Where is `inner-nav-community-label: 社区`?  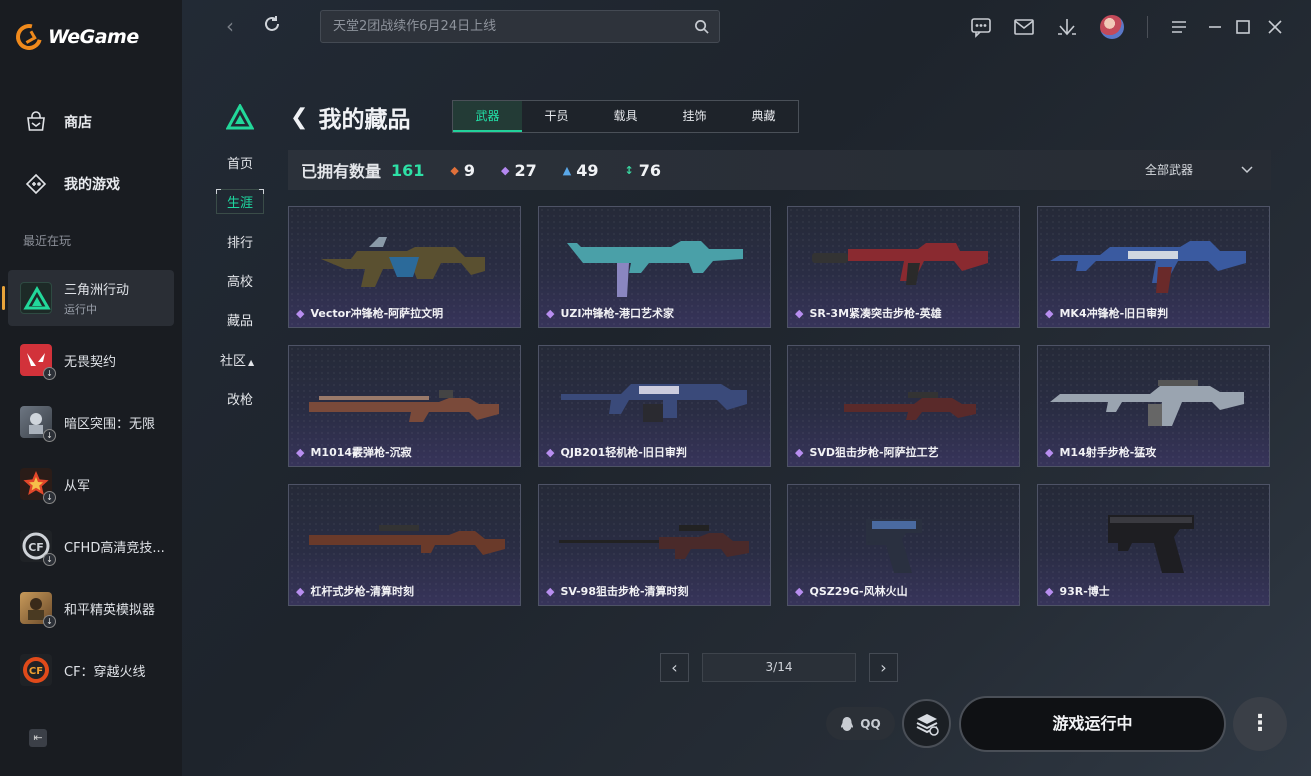 inner-nav-community-label: 社区 is located at coordinates (233, 361).